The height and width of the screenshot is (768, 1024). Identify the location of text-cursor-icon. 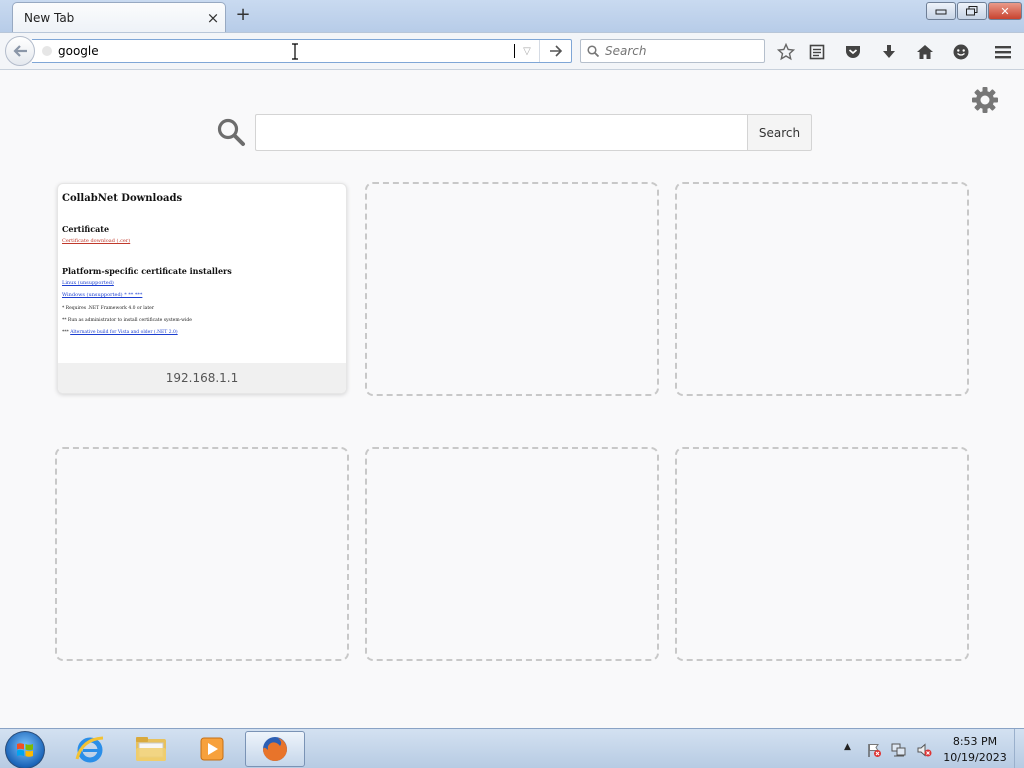
(295, 51).